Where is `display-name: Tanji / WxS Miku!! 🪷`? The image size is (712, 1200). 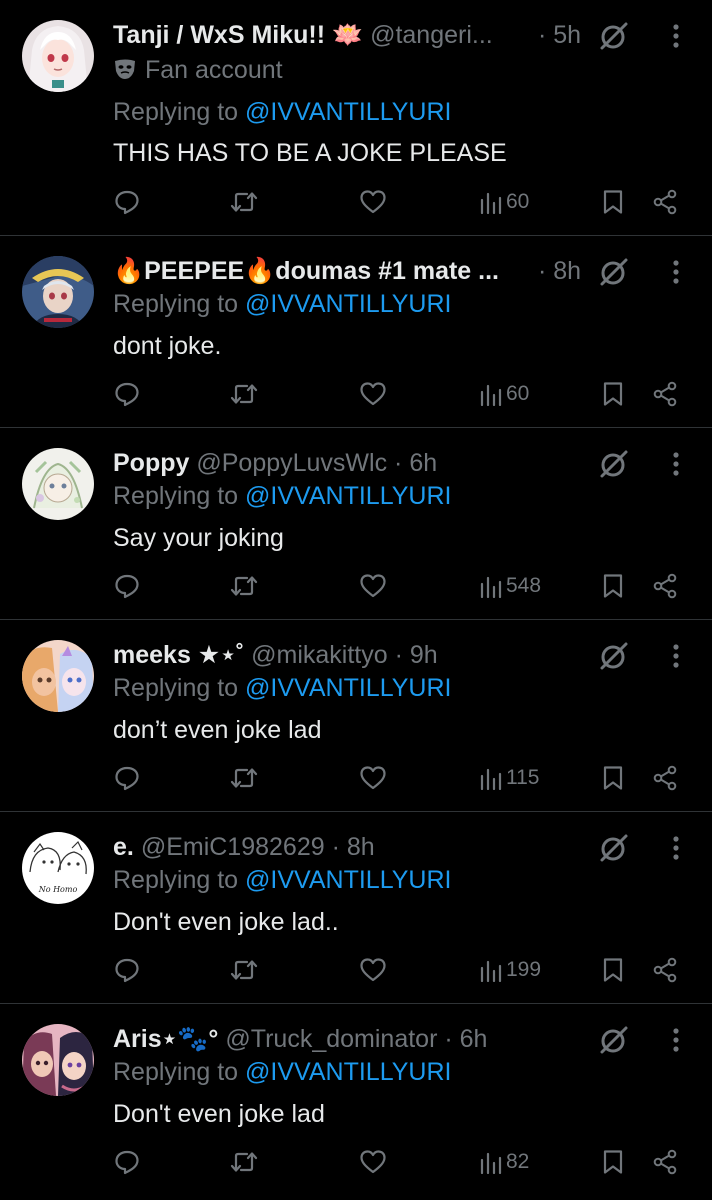 display-name: Tanji / WxS Miku!! 🪷 is located at coordinates (238, 35).